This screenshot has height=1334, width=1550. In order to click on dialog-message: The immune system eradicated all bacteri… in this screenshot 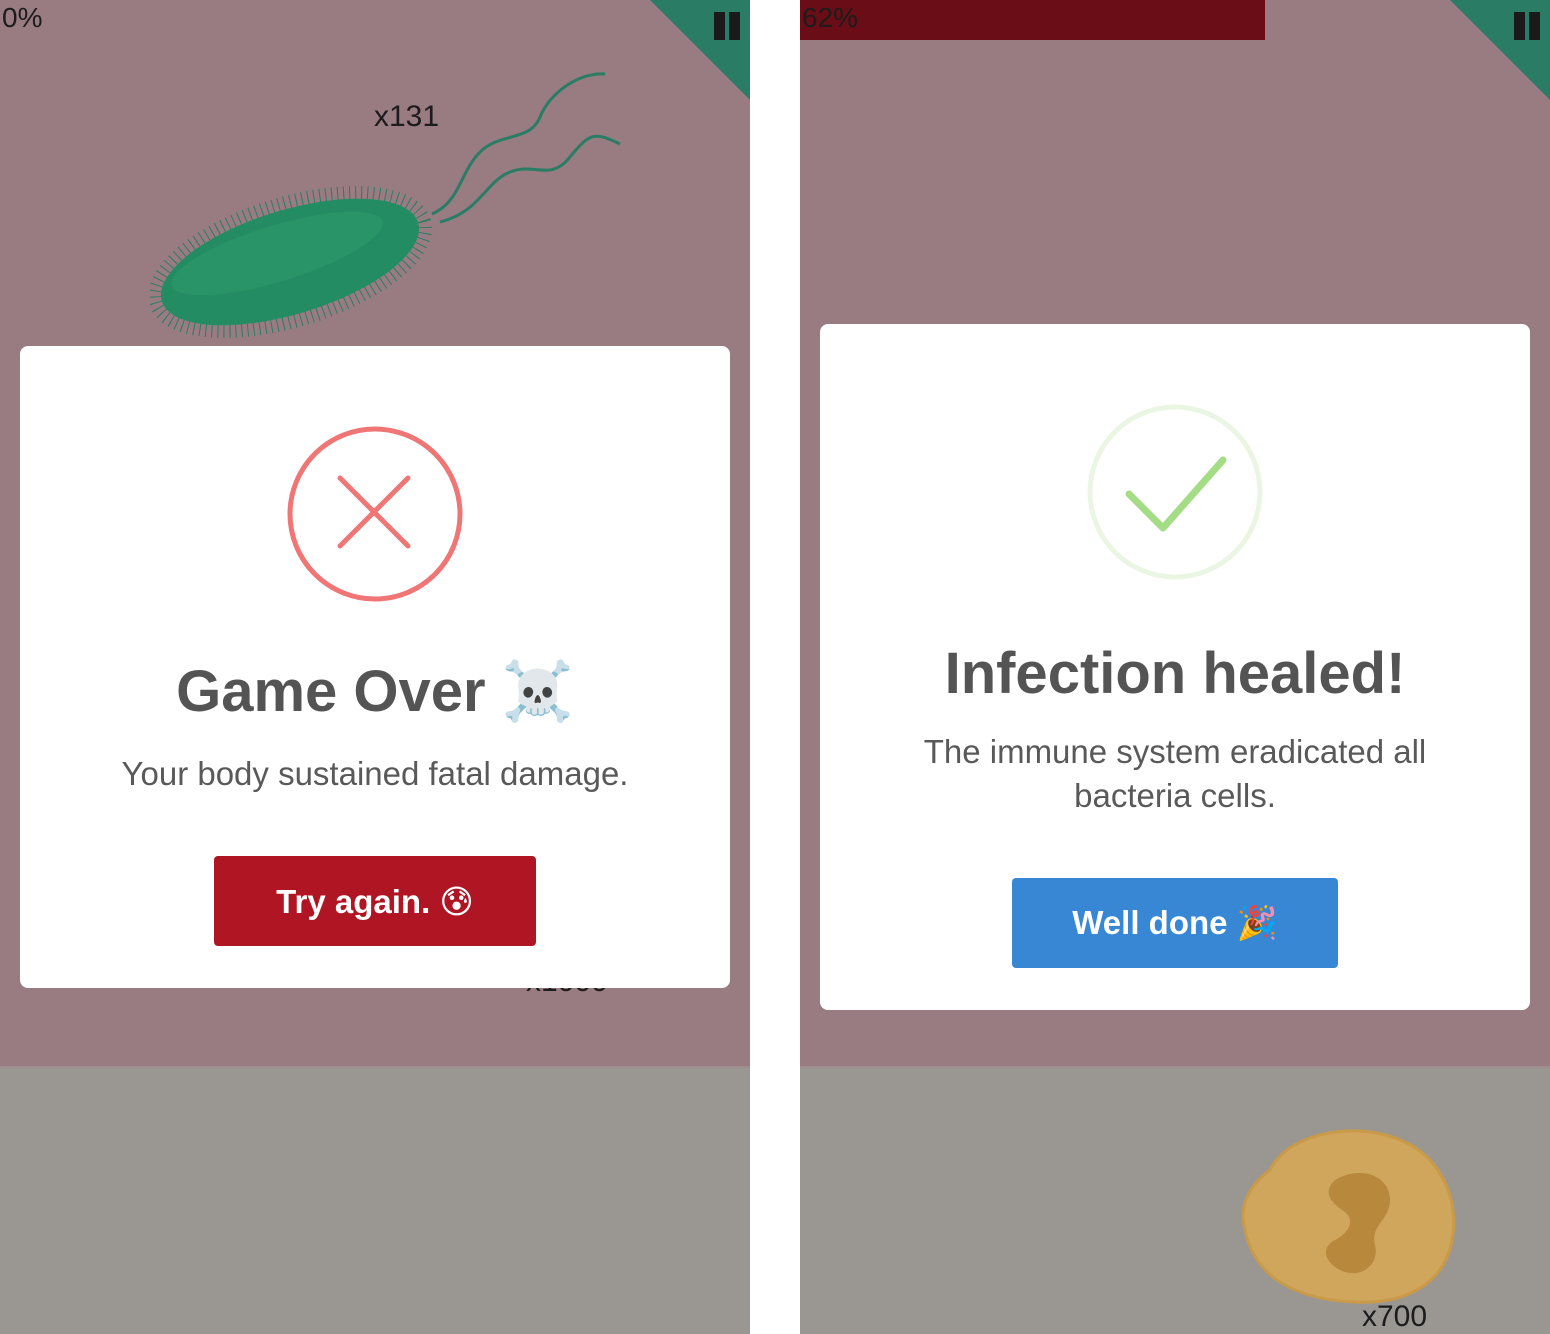, I will do `click(1175, 773)`.